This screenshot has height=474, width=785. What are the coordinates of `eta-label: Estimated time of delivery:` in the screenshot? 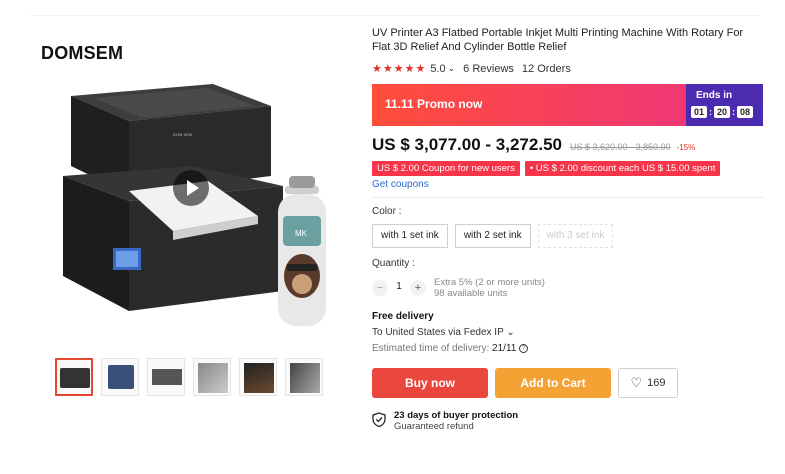 It's located at (431, 348).